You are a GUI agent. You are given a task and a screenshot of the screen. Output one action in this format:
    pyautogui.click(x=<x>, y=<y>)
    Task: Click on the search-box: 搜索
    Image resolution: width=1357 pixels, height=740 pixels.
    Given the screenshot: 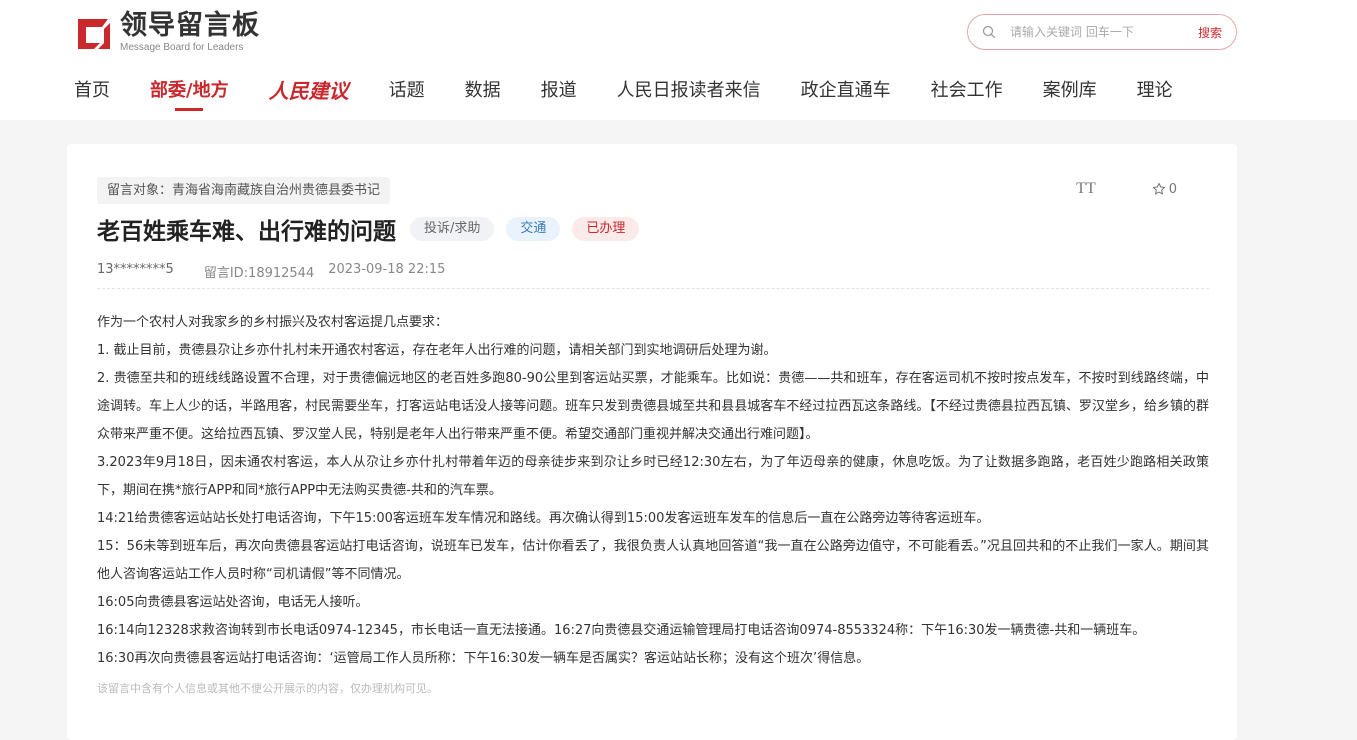 What is the action you would take?
    pyautogui.click(x=1102, y=32)
    